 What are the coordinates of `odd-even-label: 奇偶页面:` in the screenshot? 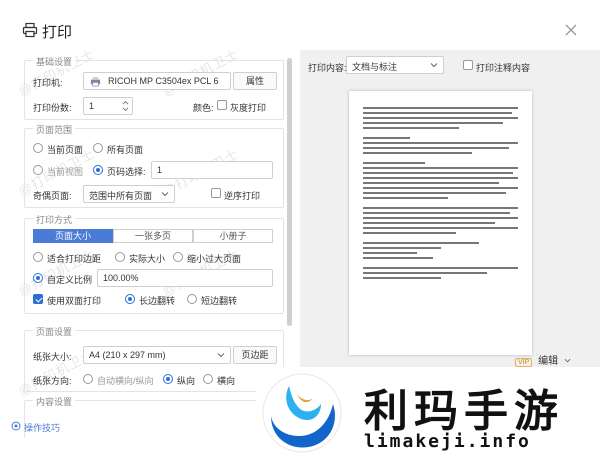 It's located at (52, 196).